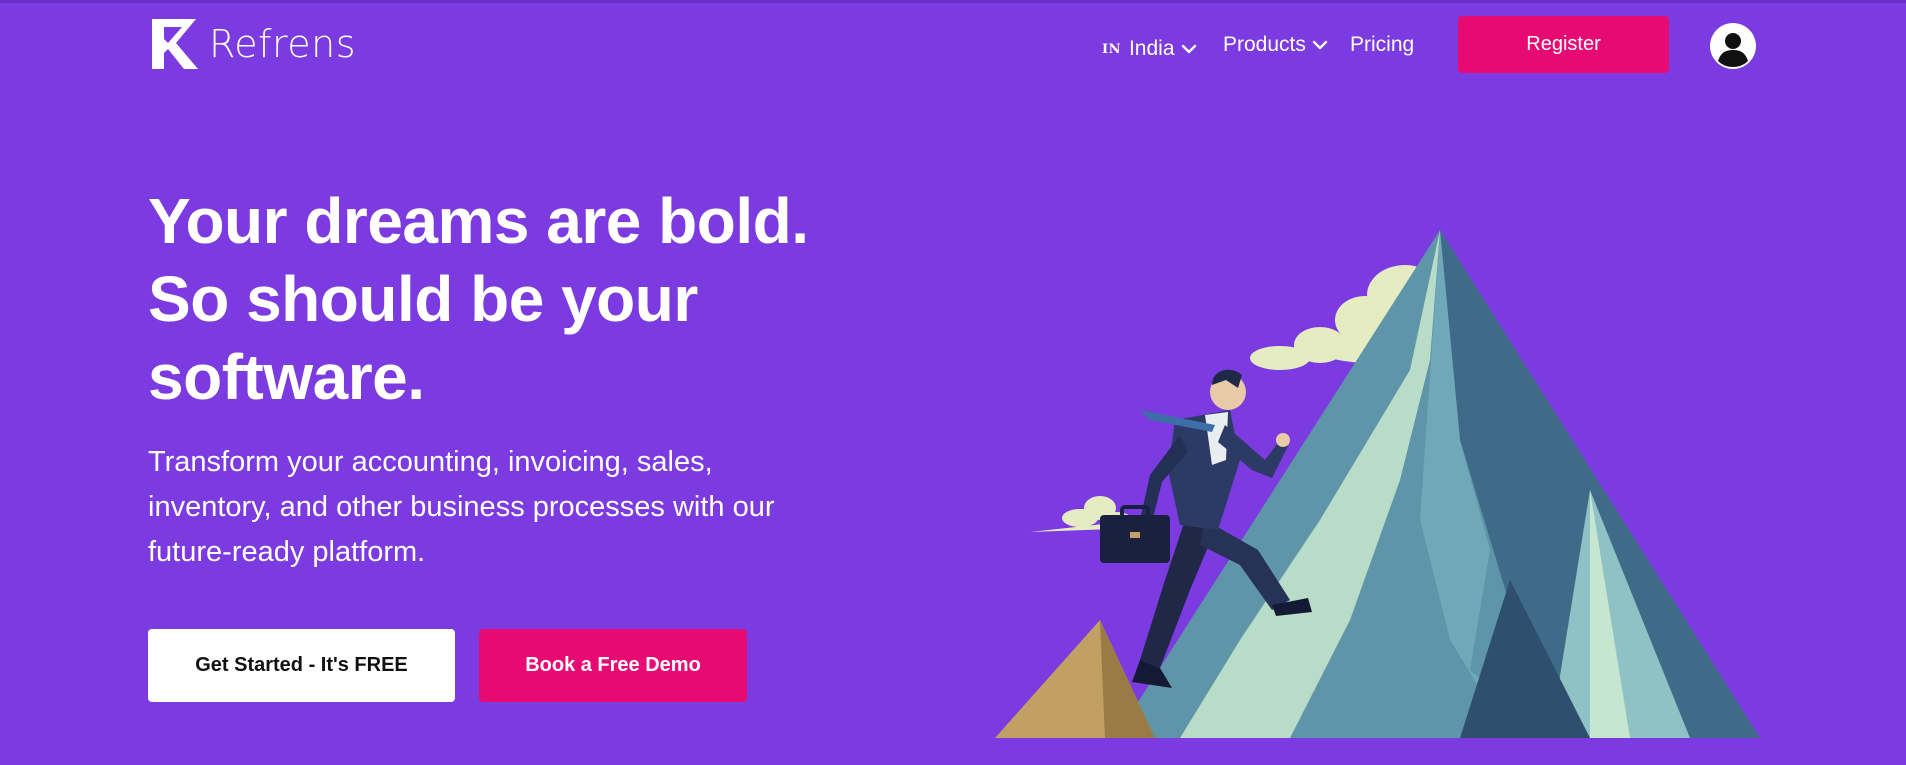 The image size is (1906, 765). What do you see at coordinates (287, 552) in the screenshot?
I see `hero-subtext-line: future-ready platform.` at bounding box center [287, 552].